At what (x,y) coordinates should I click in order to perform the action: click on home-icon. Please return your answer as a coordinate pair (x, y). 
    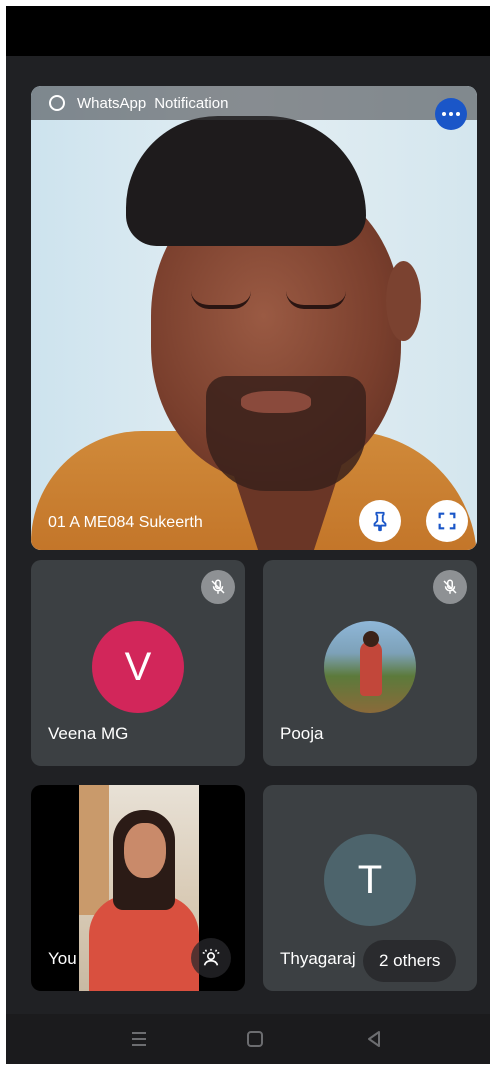
    Looking at the image, I should click on (255, 1039).